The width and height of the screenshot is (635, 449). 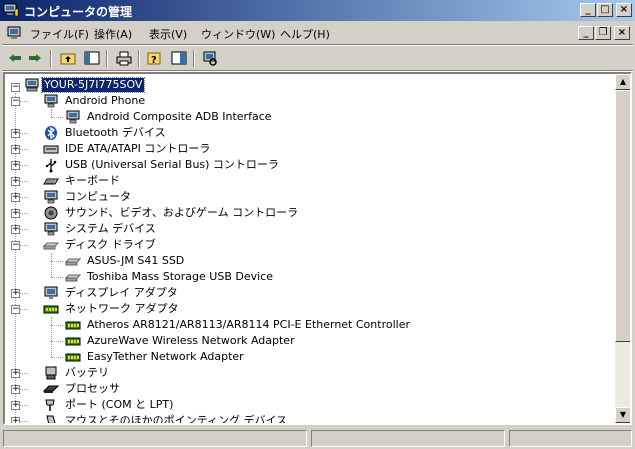 I want to click on child-minimize-button: _, so click(x=586, y=33).